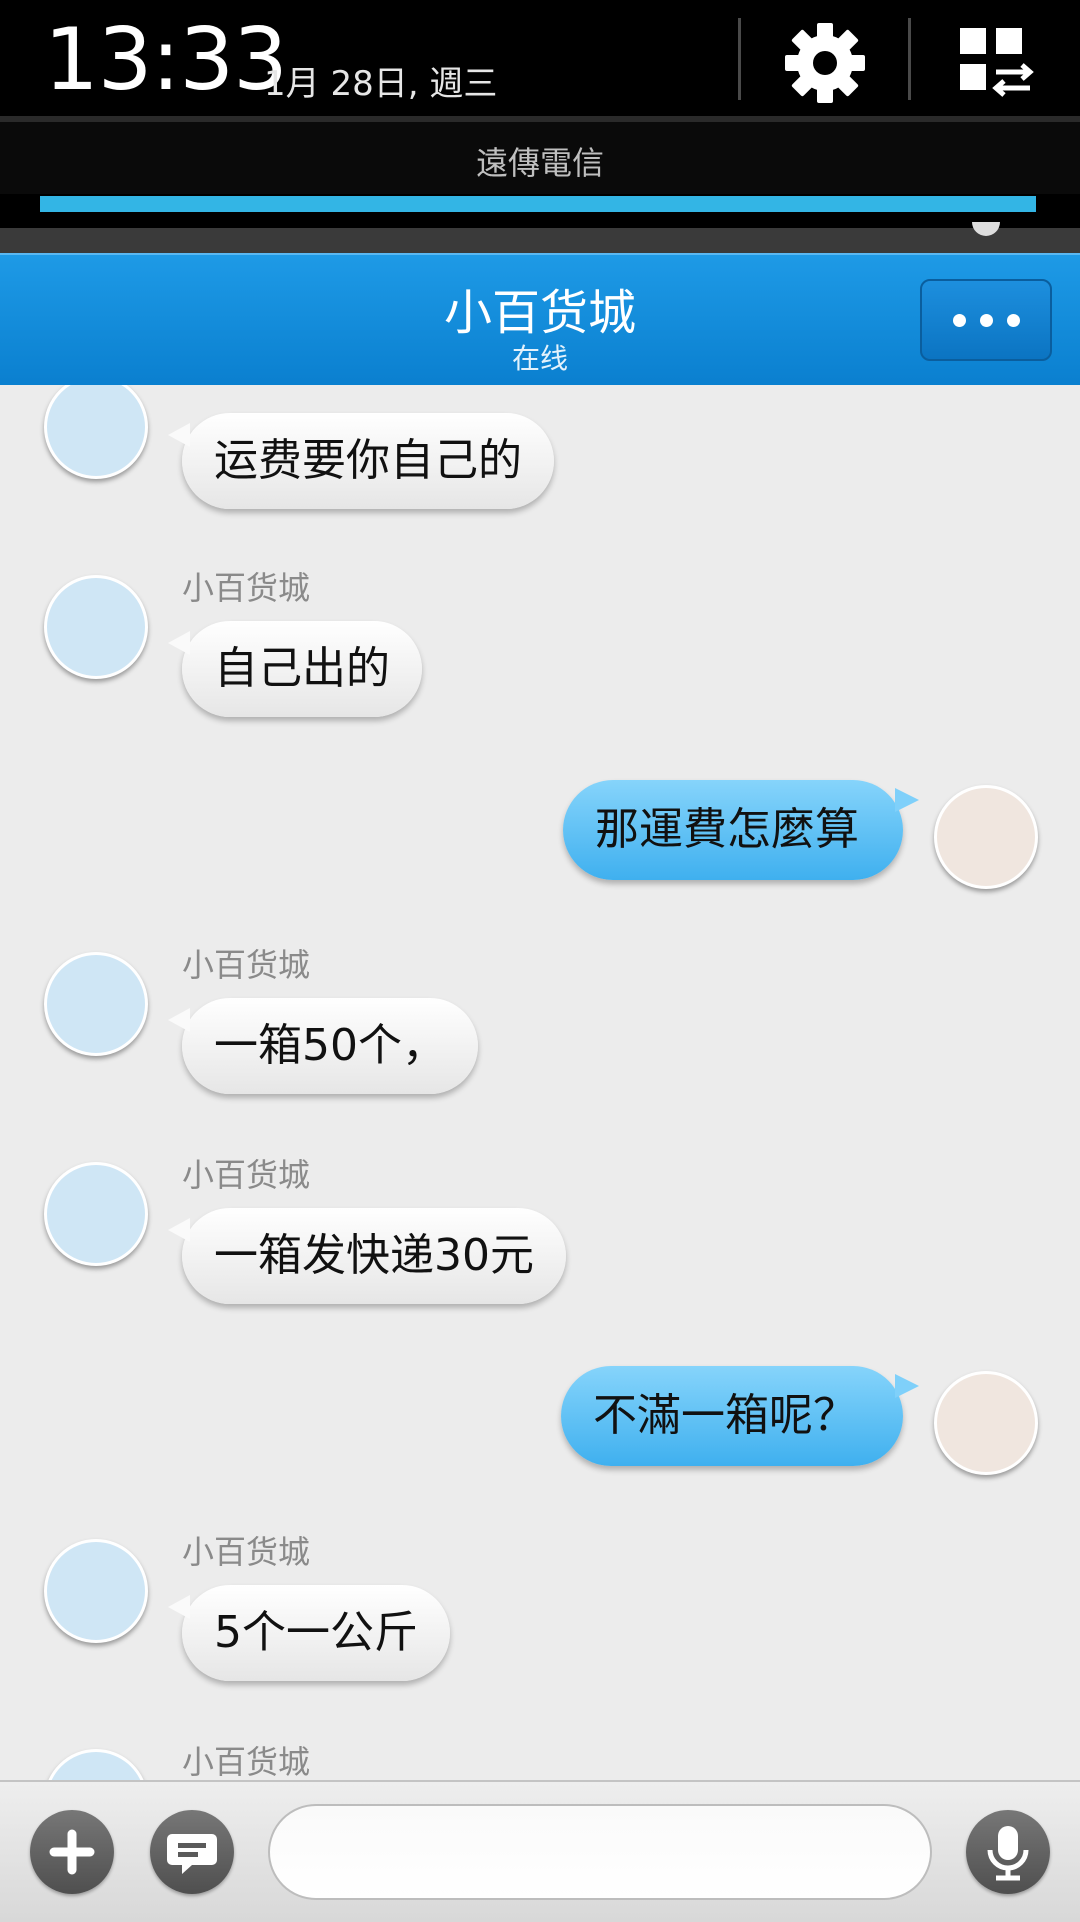 This screenshot has height=1922, width=1080. I want to click on outgoing-message: 不滿一箱呢？, so click(740, 1416).